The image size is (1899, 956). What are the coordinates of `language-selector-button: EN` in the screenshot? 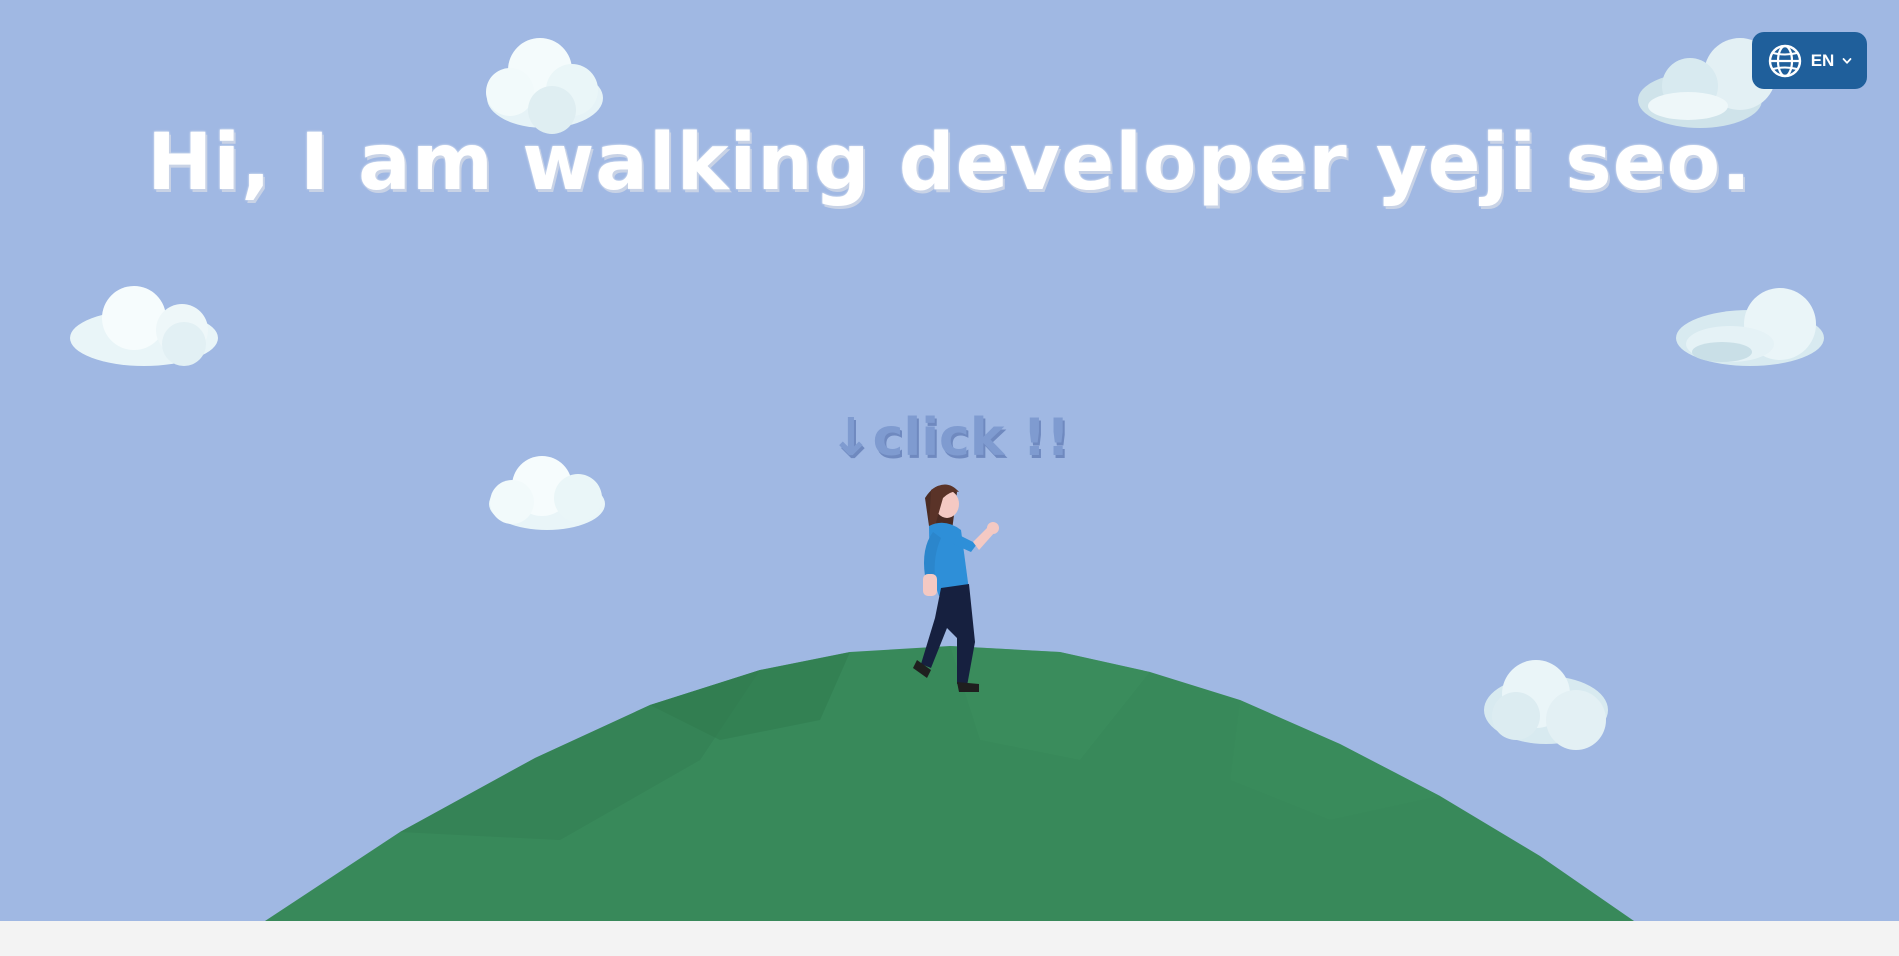 It's located at (1809, 60).